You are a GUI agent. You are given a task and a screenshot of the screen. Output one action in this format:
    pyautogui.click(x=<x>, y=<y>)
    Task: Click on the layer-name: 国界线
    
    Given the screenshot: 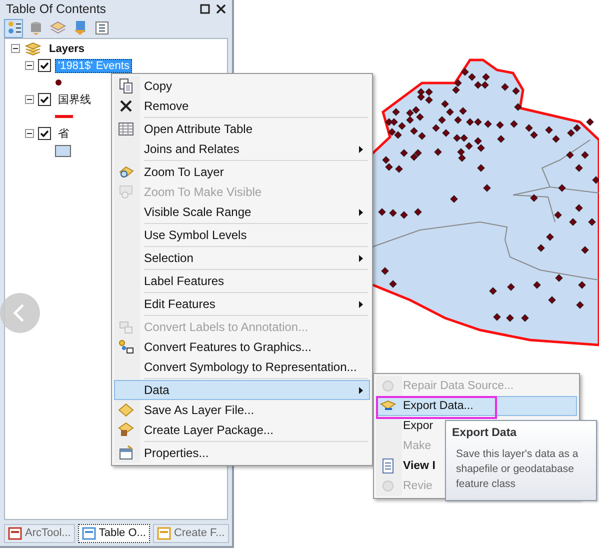 What is the action you would take?
    pyautogui.click(x=74, y=99)
    